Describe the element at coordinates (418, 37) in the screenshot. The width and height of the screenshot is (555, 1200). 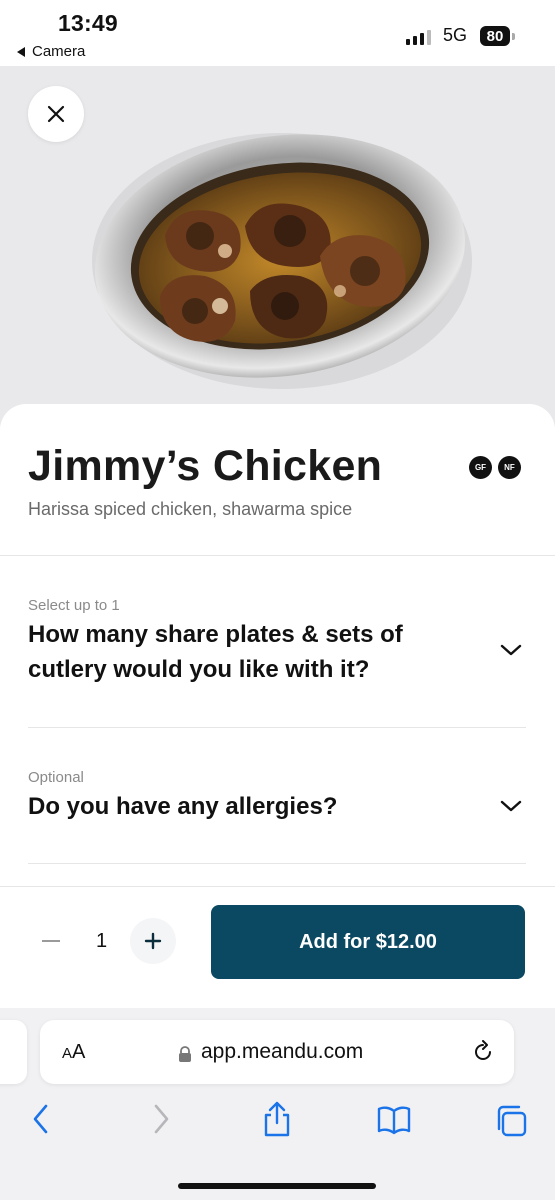
I see `cellular-signal-icon` at that location.